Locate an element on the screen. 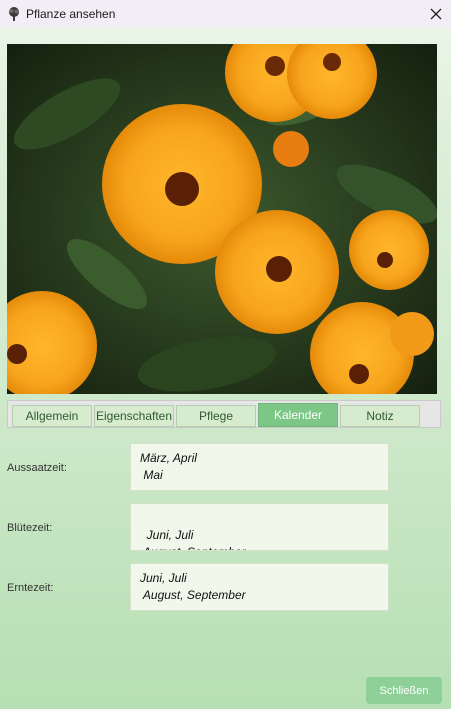  window-close-button is located at coordinates (436, 14).